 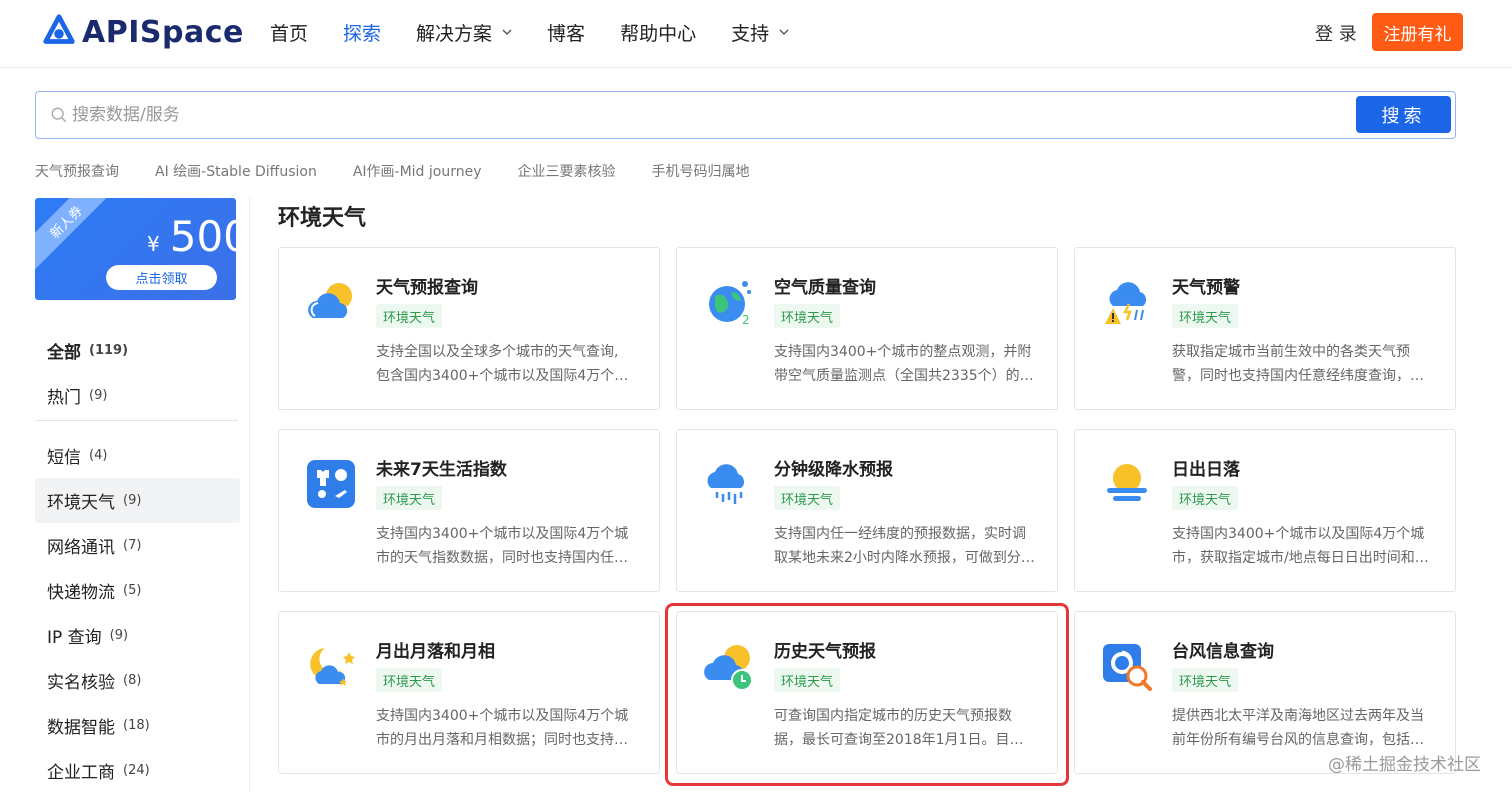 I want to click on category-item: 热门 (9), so click(x=137, y=395).